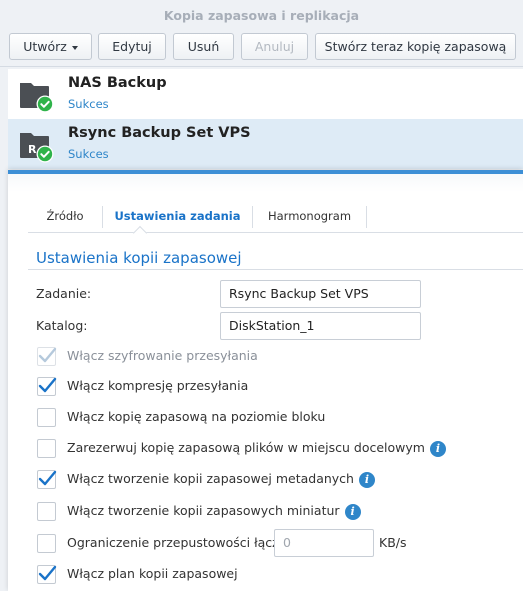 The image size is (523, 591). Describe the element at coordinates (62, 325) in the screenshot. I see `directory-field-label: Katalog:` at that location.